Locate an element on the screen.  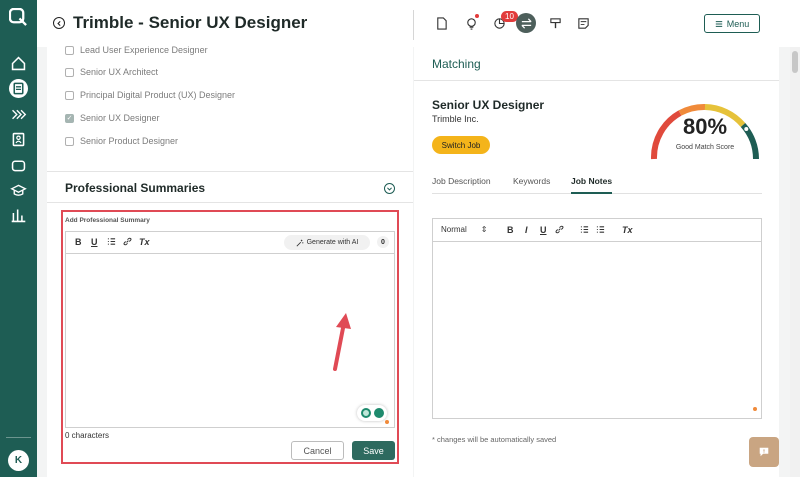
top-header: Trimble - Senior UX Designer 10 Menu is located at coordinates (418, 23).